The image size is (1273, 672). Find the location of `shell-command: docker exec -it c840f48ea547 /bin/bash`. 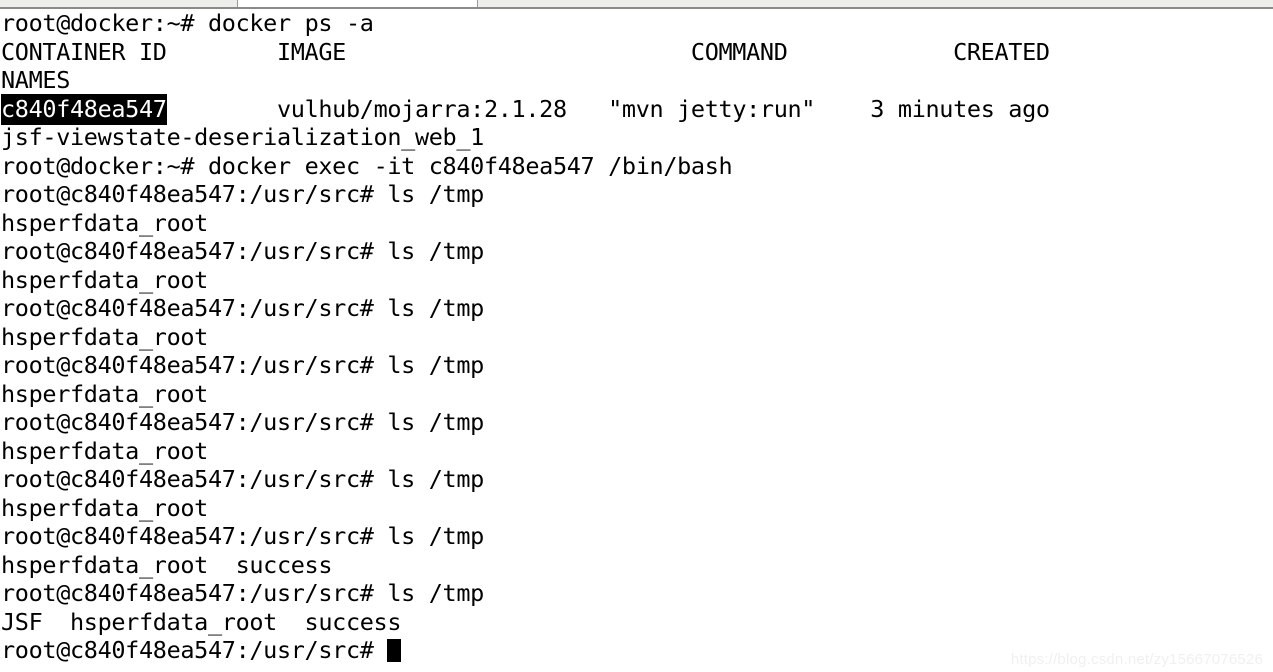

shell-command: docker exec -it c840f48ea547 /bin/bash is located at coordinates (470, 165).